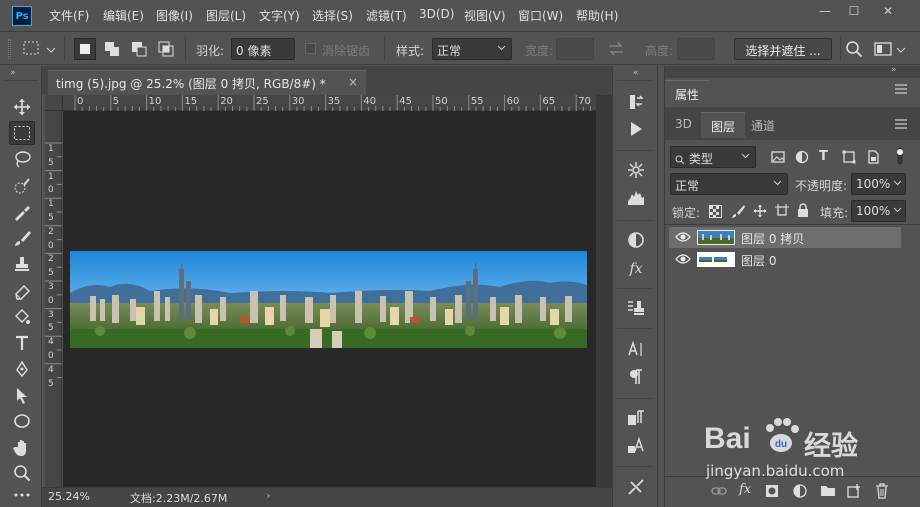 This screenshot has height=507, width=920. What do you see at coordinates (800, 491) in the screenshot?
I see `new-adjustment-icon` at bounding box center [800, 491].